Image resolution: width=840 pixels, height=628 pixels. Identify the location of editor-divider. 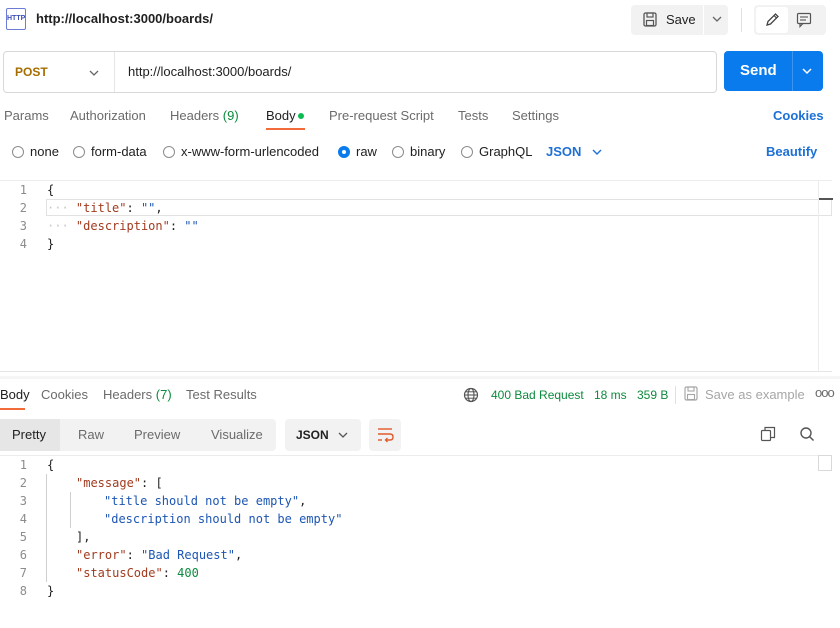
(416, 180).